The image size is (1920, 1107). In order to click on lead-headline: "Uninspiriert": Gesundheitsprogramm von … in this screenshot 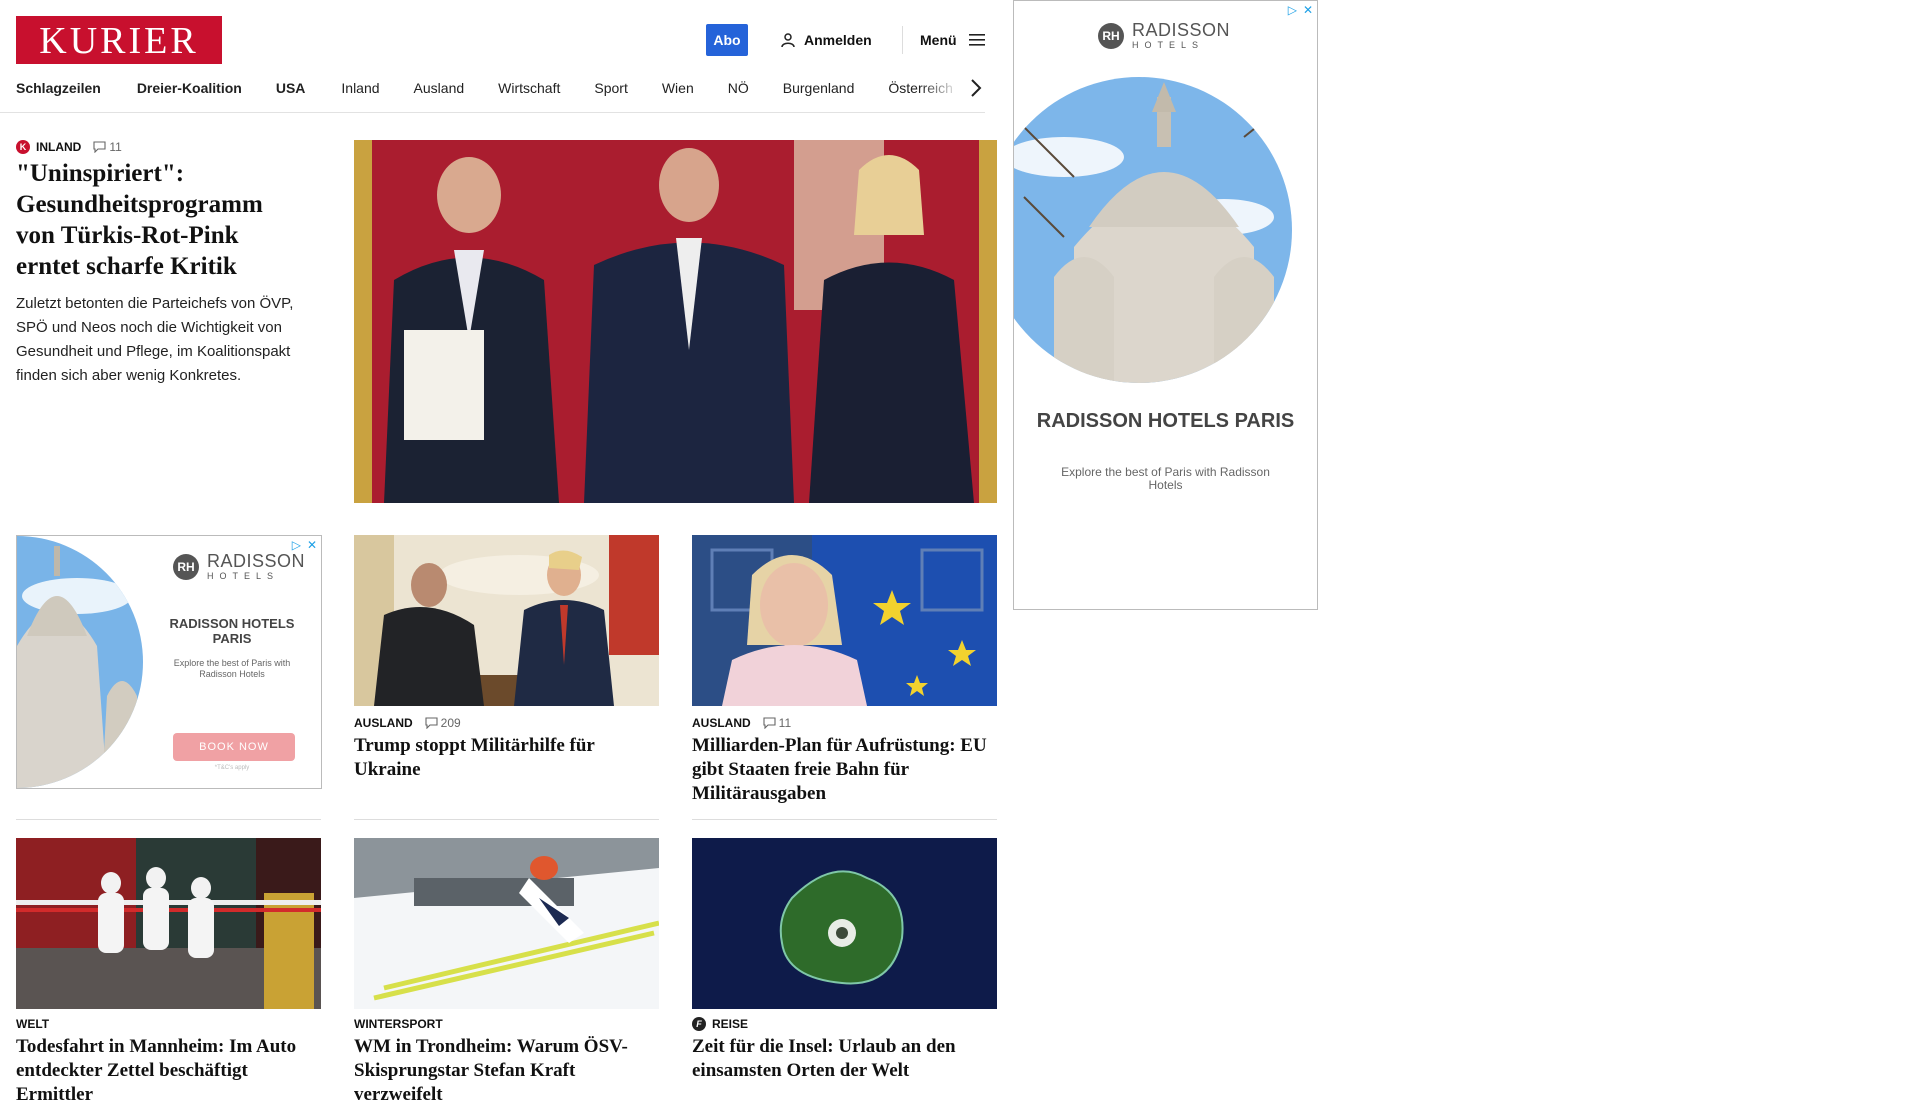, I will do `click(161, 220)`.